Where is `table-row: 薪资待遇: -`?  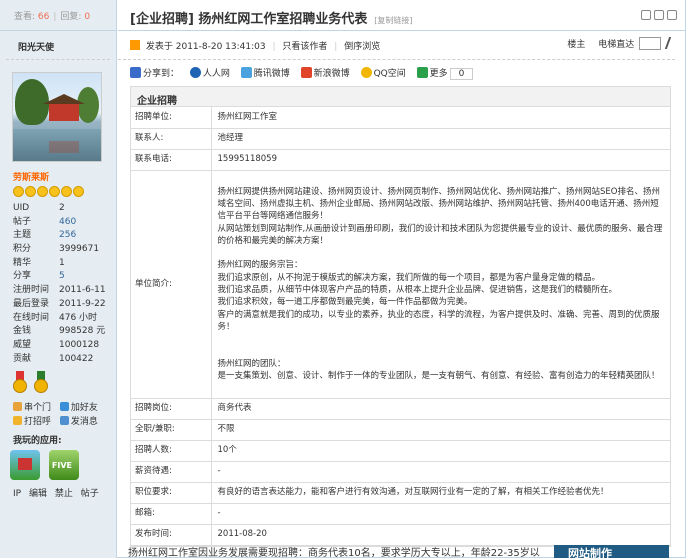 table-row: 薪资待遇: - is located at coordinates (400, 472).